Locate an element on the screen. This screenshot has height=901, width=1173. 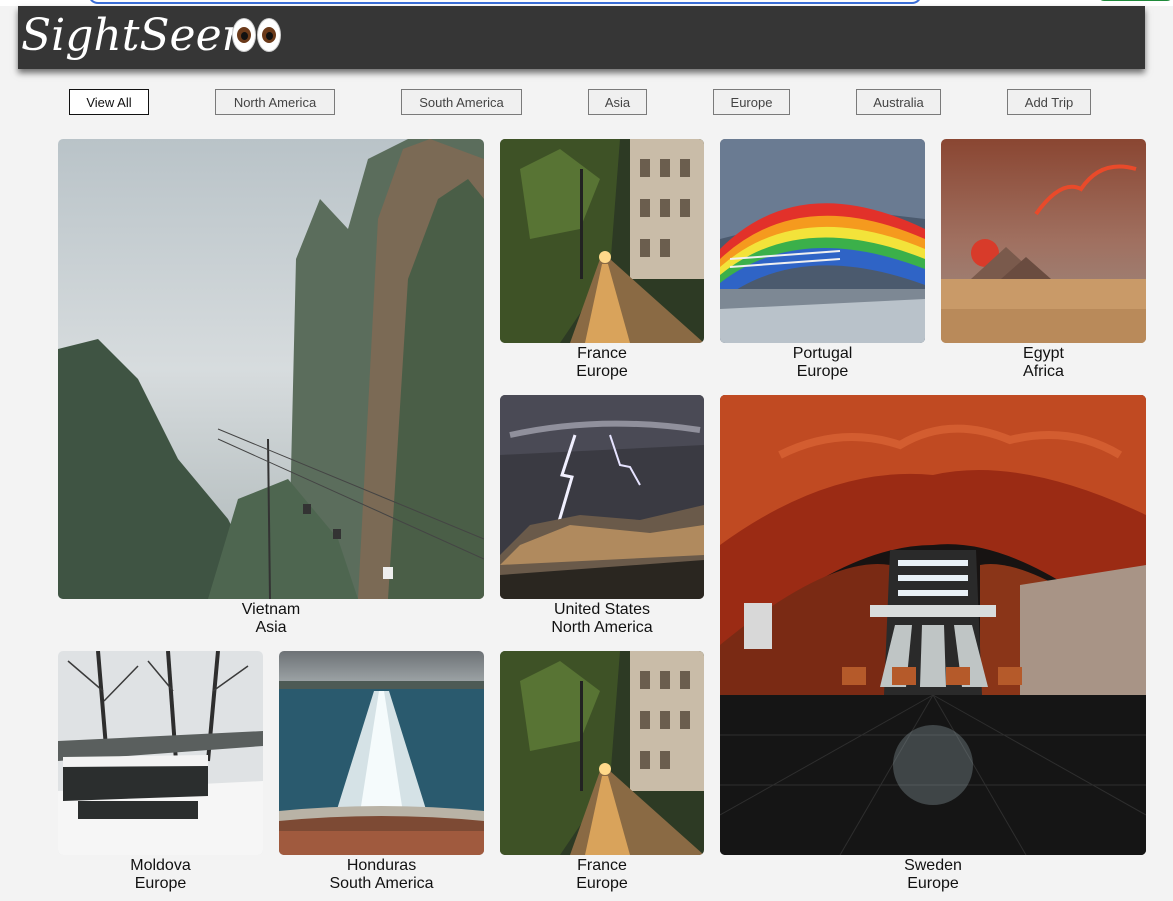
photo-honduras-sea is located at coordinates (381, 753).